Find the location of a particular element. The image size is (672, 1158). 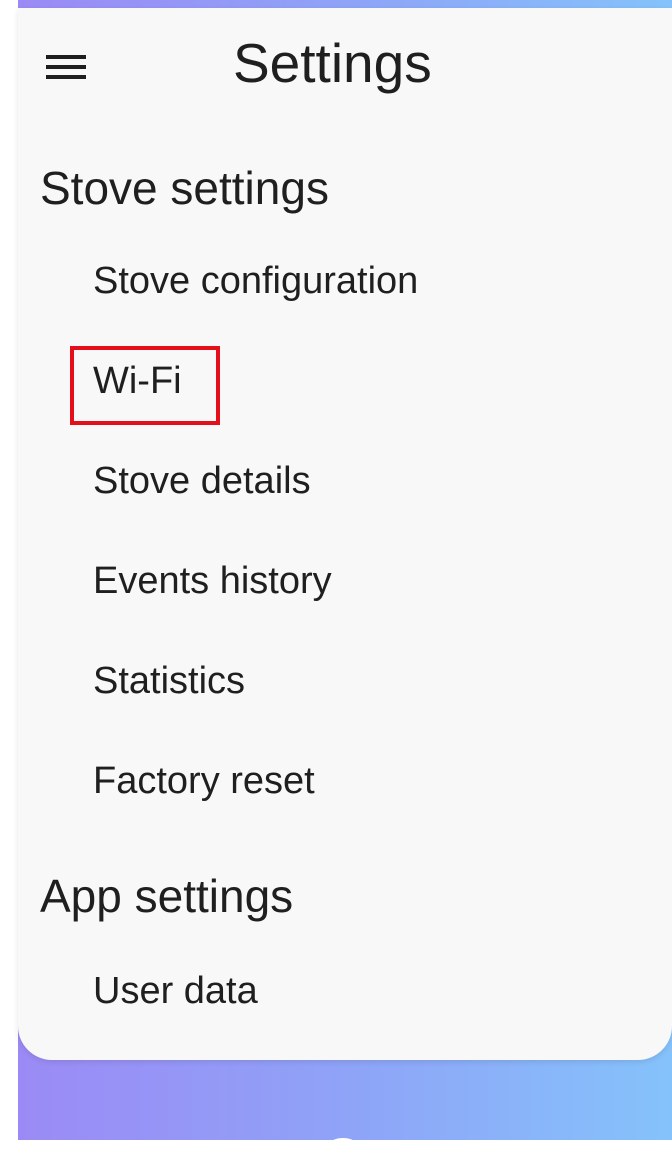

page-title: Settings is located at coordinates (332, 63).